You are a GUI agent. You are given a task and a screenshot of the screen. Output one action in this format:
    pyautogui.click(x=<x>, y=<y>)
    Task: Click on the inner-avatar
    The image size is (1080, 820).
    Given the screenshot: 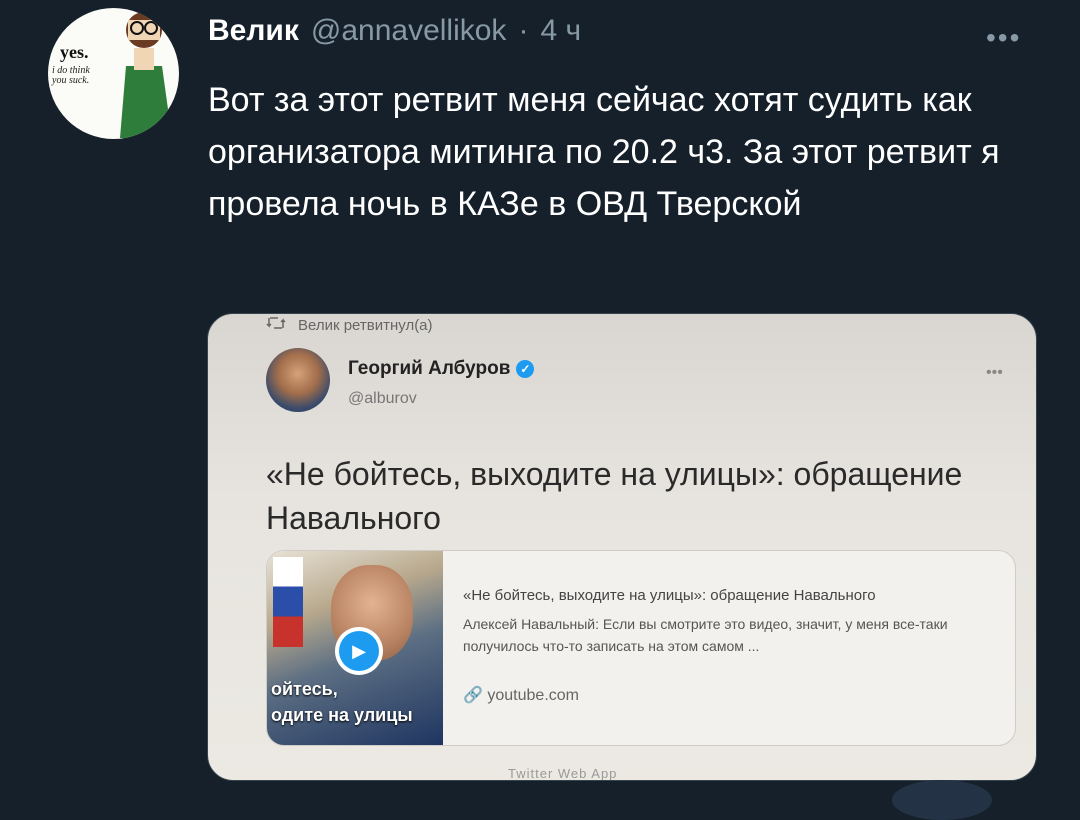 What is the action you would take?
    pyautogui.click(x=298, y=380)
    